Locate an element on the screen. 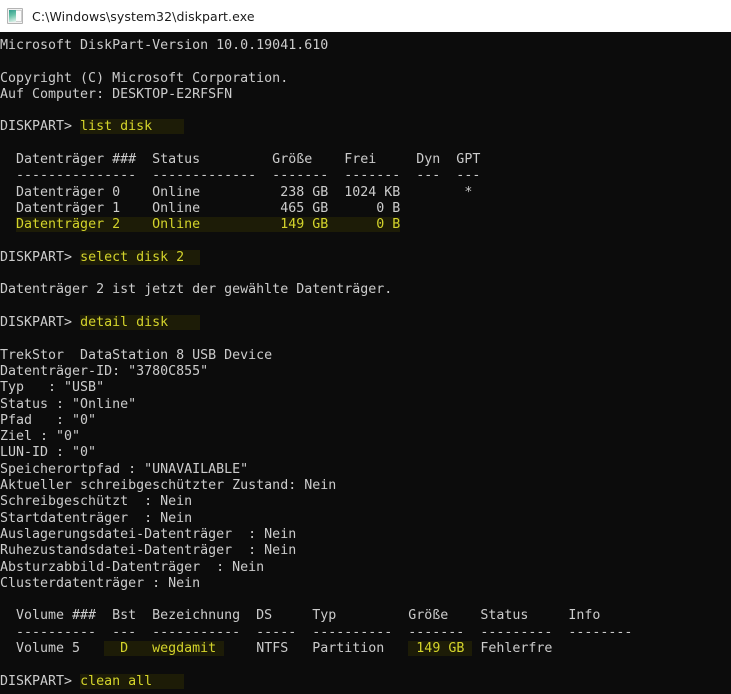 This screenshot has height=694, width=731. volume-name: Volume 5 is located at coordinates (52, 648).